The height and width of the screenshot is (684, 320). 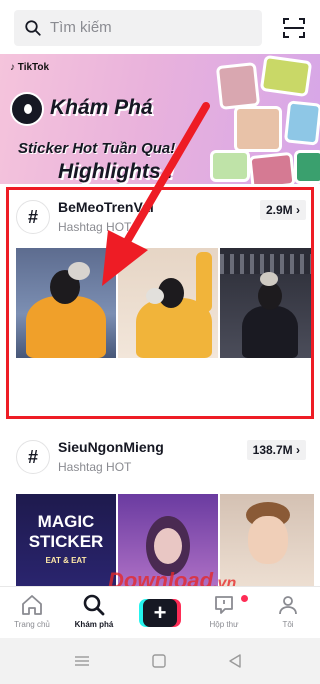 What do you see at coordinates (32, 605) in the screenshot?
I see `home-icon` at bounding box center [32, 605].